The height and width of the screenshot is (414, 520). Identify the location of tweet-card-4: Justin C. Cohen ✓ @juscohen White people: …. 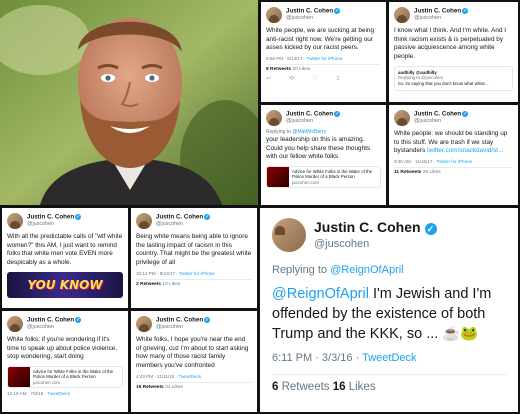
(453, 155).